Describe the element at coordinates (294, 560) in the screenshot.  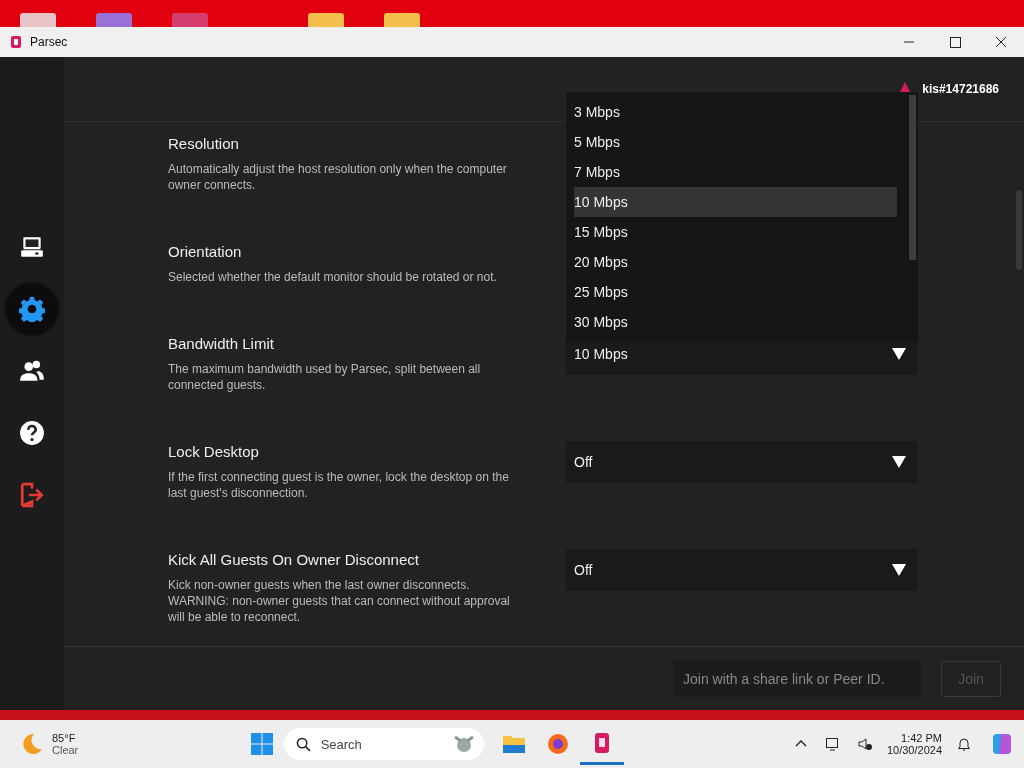
I see `setting-title: Kick All Guests On Owner Disconnect` at that location.